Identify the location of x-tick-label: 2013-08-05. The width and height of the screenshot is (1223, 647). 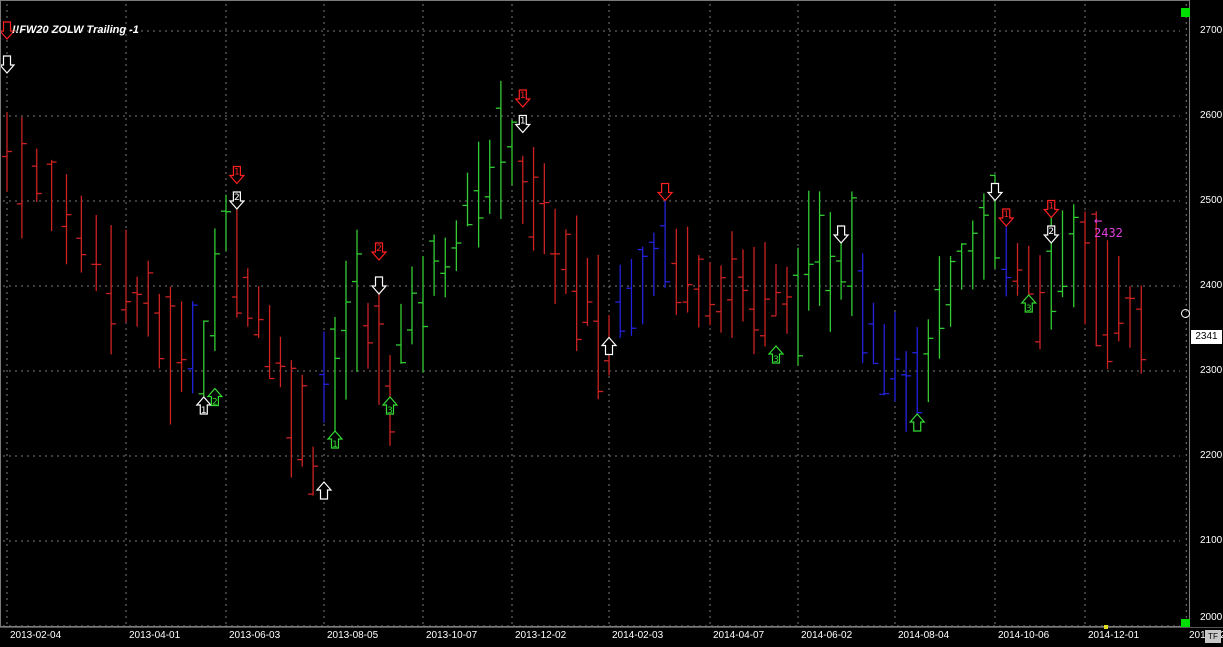
(353, 635).